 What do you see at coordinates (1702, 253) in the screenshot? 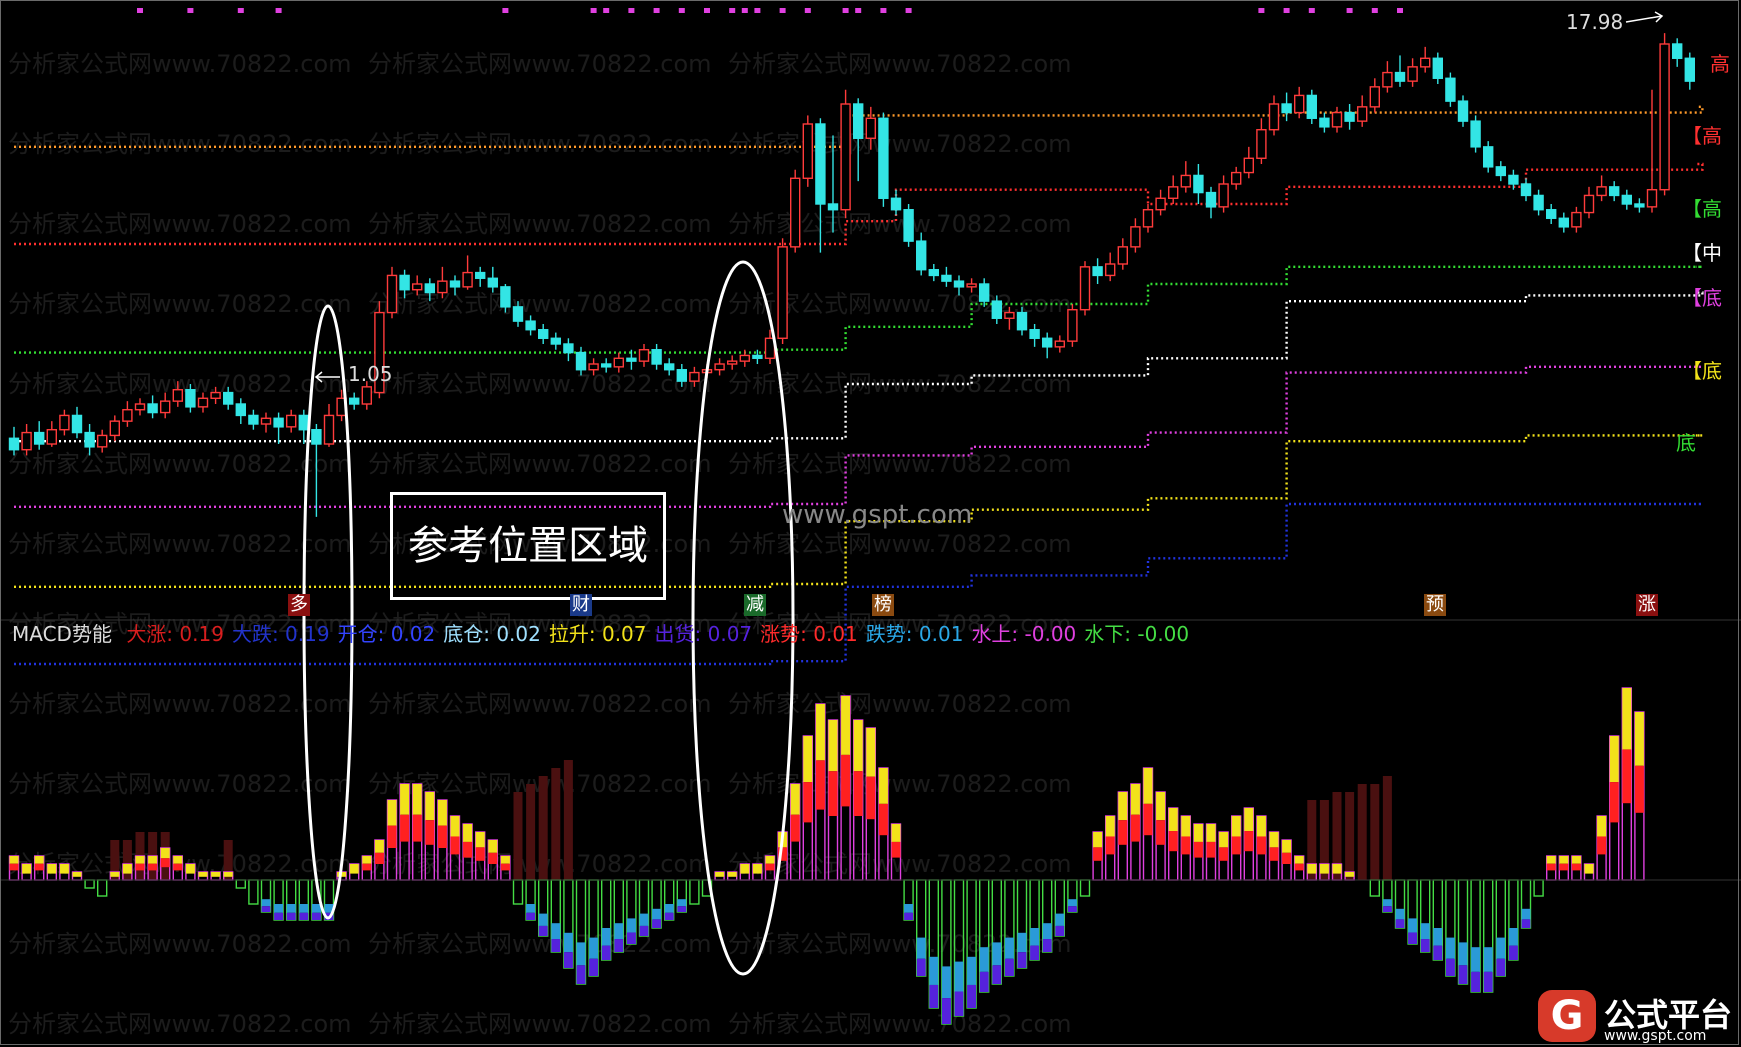
I see `level-label-mid: 【中` at bounding box center [1702, 253].